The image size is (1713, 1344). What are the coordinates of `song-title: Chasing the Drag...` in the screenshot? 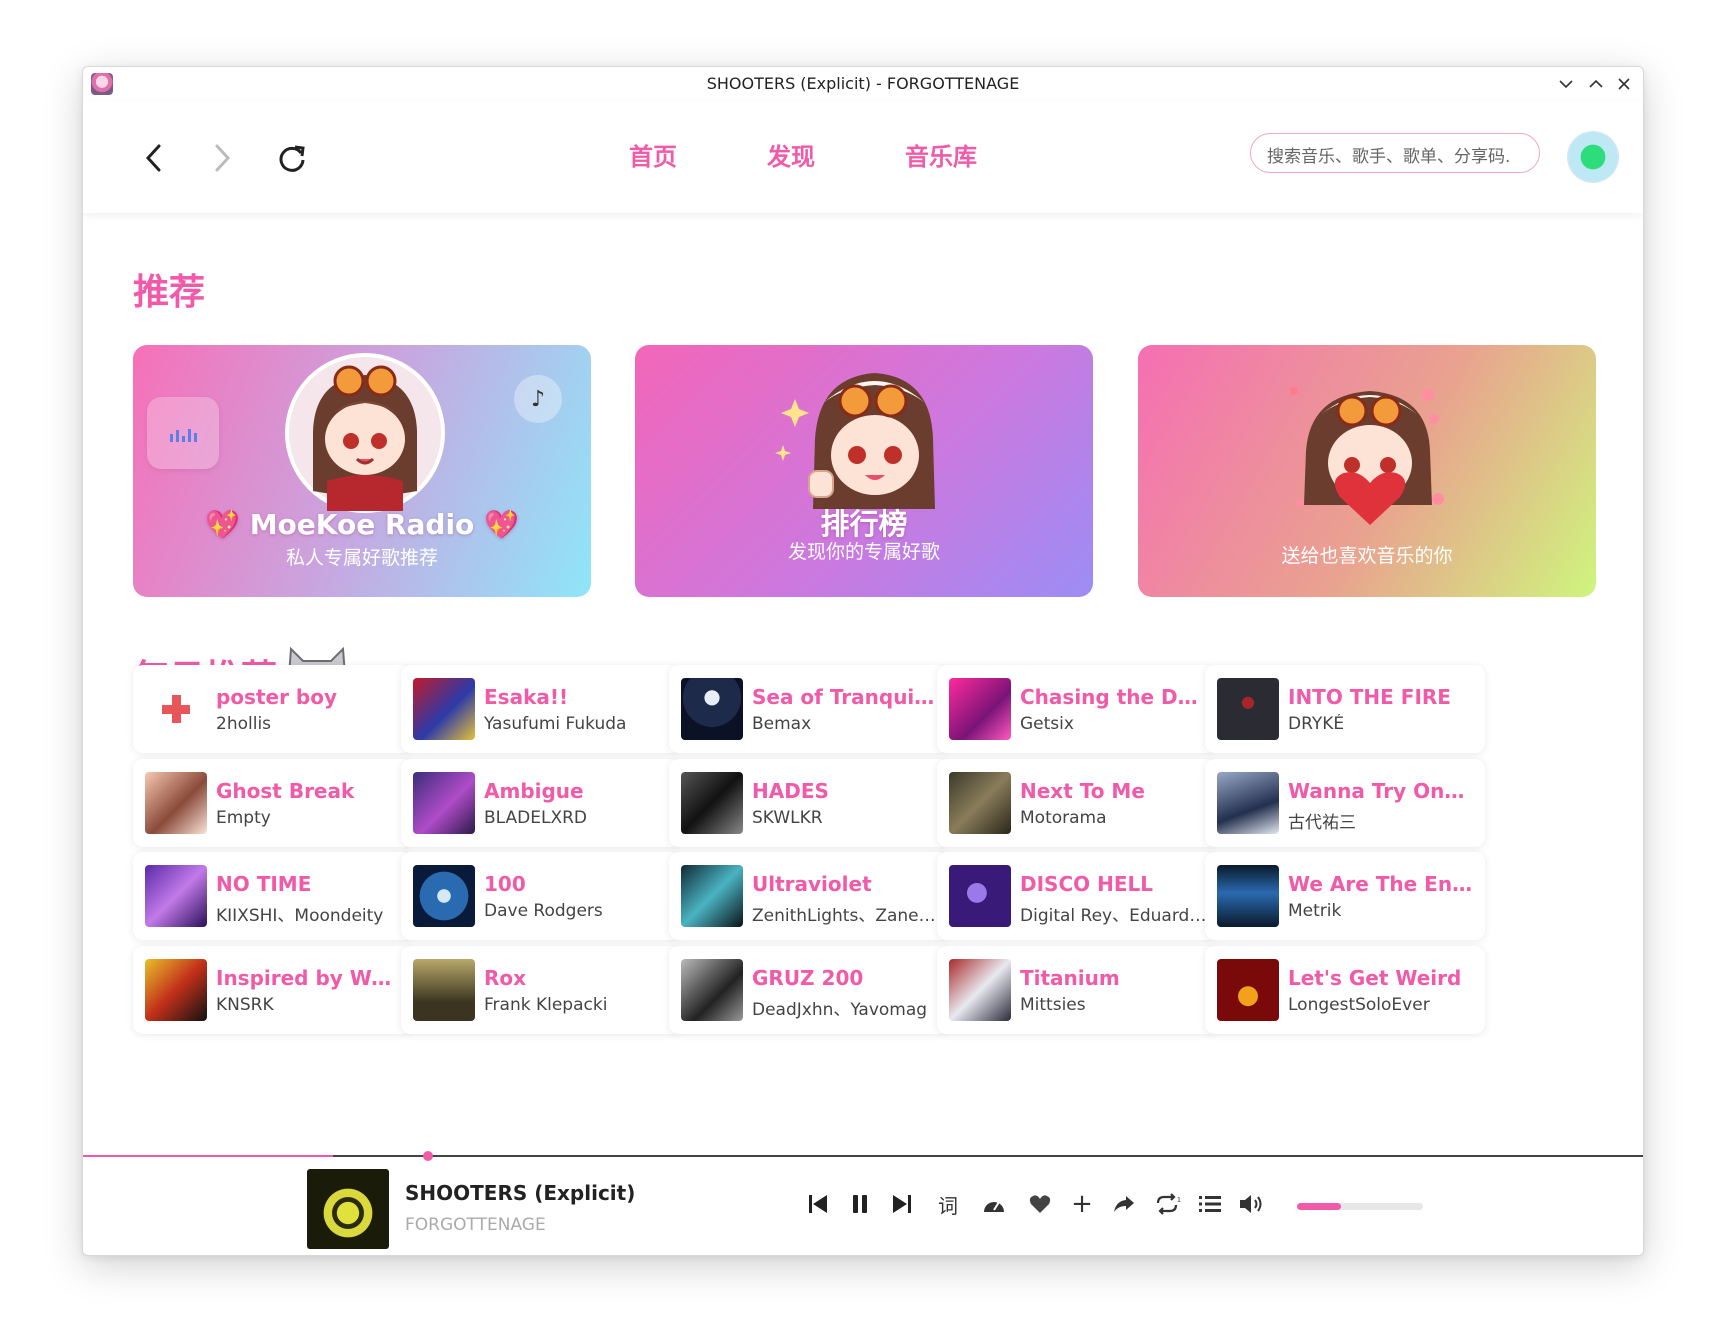 It's located at (1113, 697).